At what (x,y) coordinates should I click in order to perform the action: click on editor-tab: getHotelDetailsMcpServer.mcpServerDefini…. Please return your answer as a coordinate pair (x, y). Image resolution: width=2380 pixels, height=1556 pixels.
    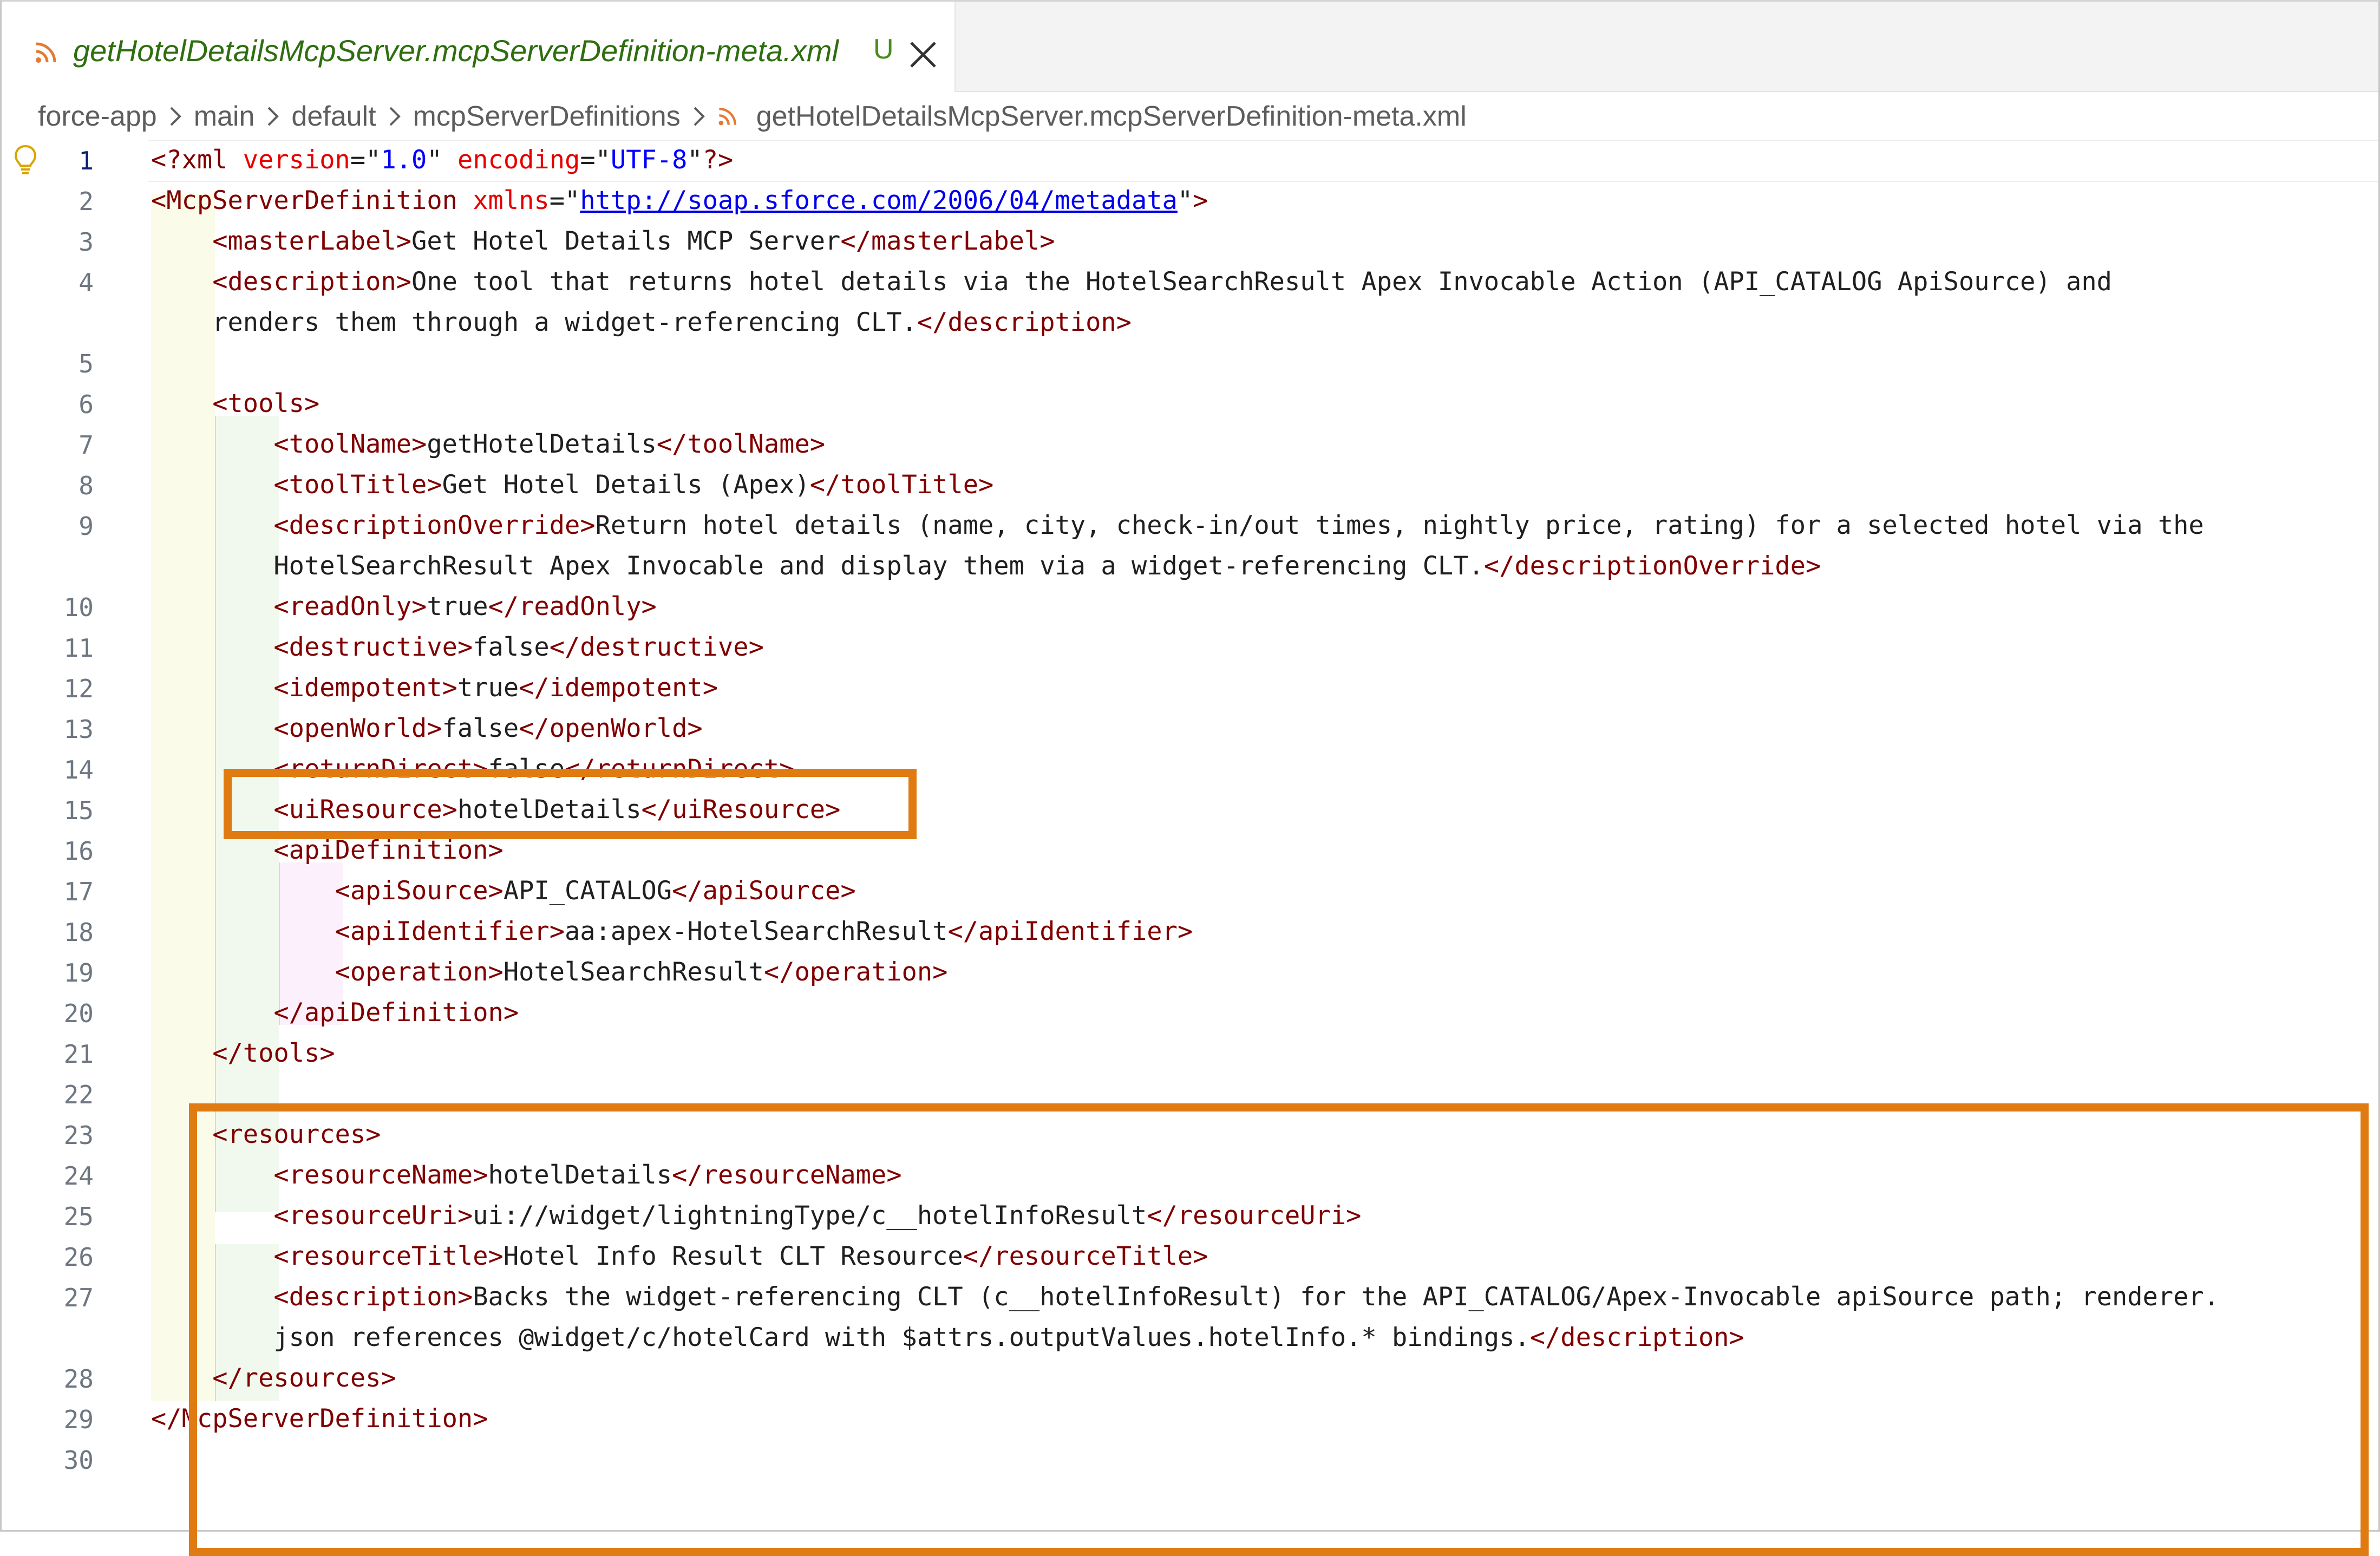
    Looking at the image, I should click on (479, 47).